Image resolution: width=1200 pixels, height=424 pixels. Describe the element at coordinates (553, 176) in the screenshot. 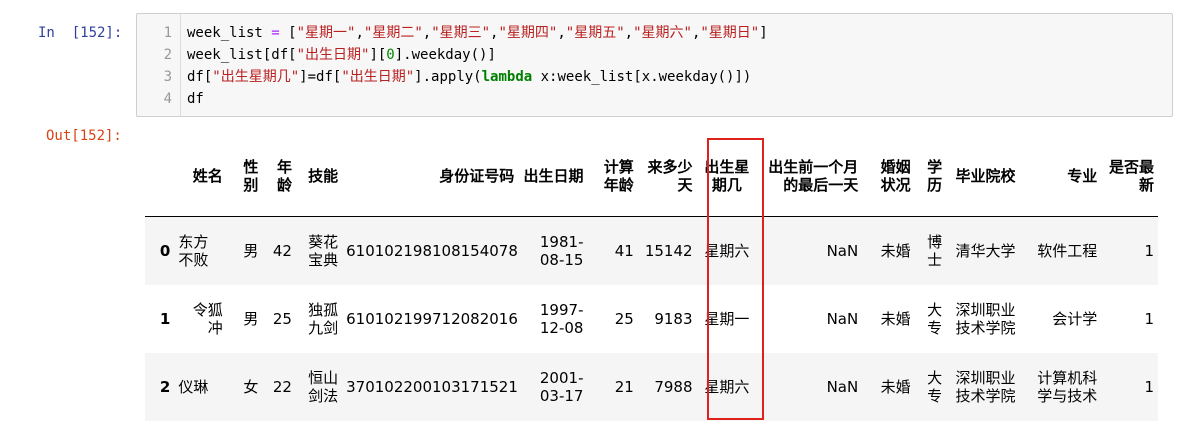

I see `column-header: 出生日期` at that location.